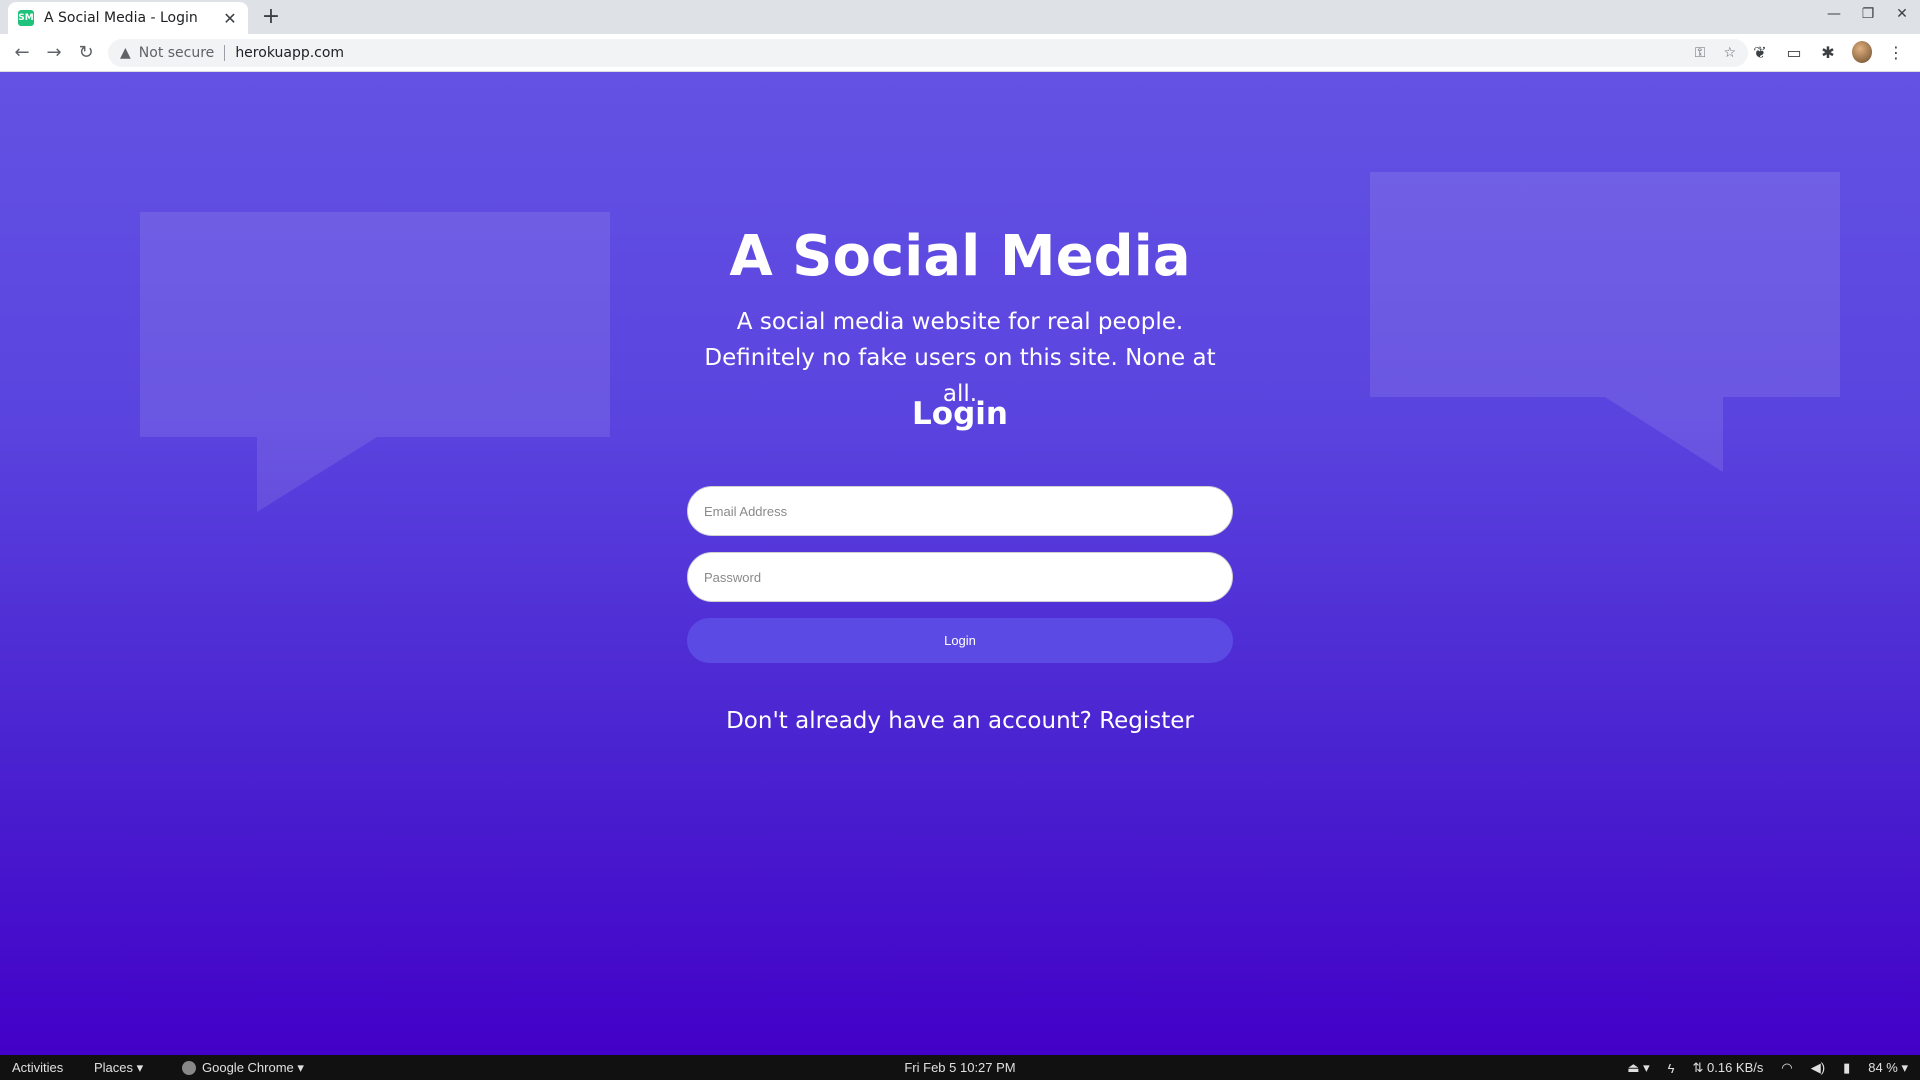 This screenshot has height=1080, width=1920. What do you see at coordinates (1818, 1068) in the screenshot?
I see `volume-icon: ◀)` at bounding box center [1818, 1068].